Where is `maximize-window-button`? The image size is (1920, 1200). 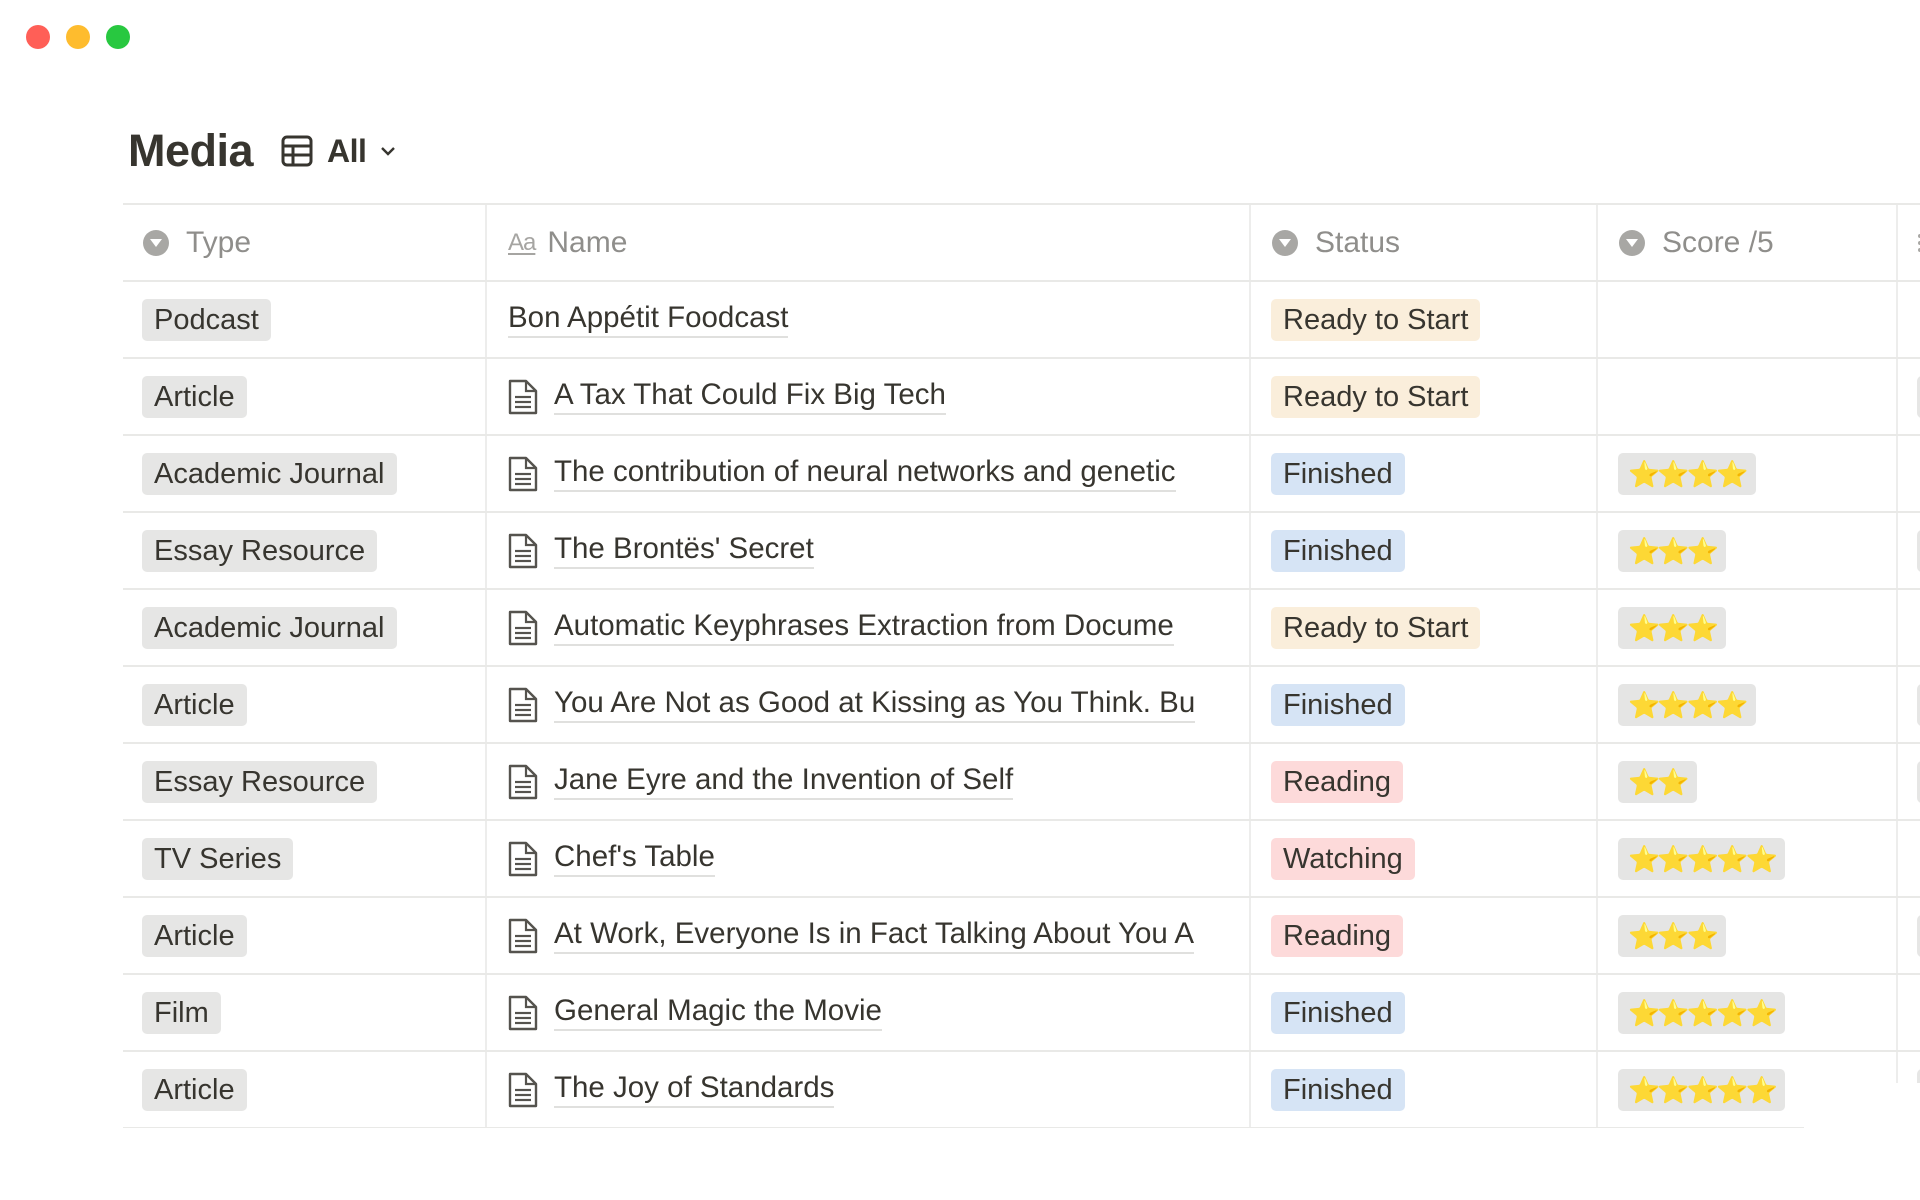
maximize-window-button is located at coordinates (118, 37).